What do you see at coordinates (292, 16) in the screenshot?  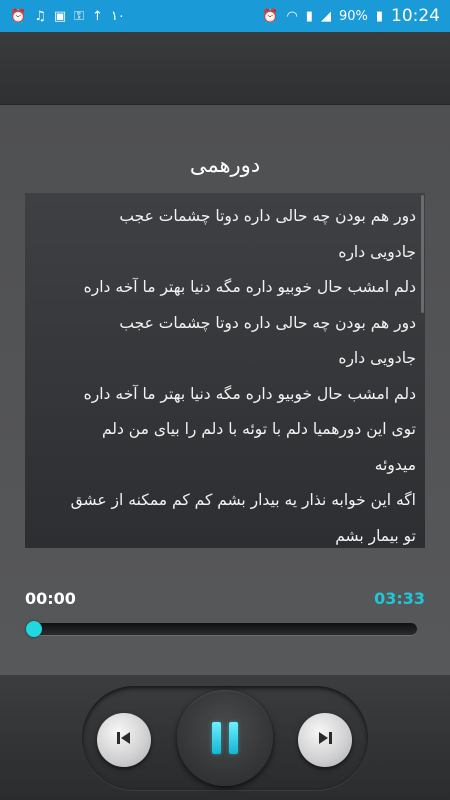 I see `wifi-icon: ◠` at bounding box center [292, 16].